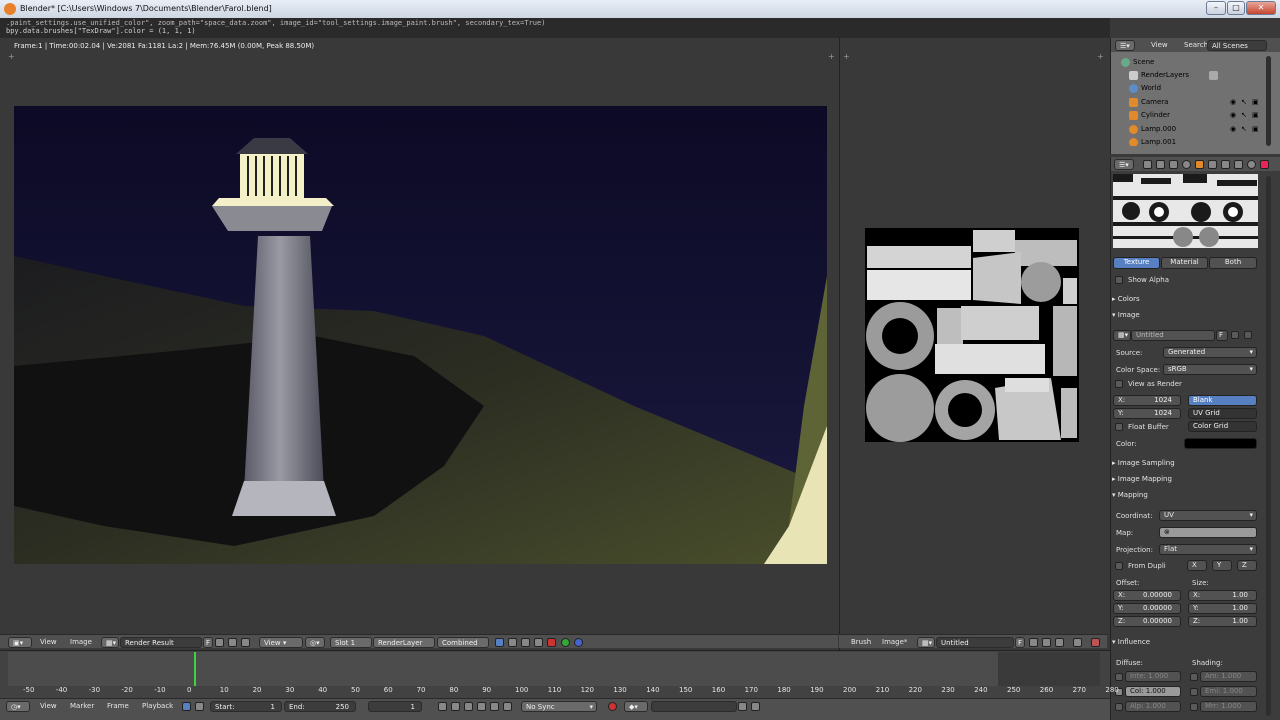 Image resolution: width=1280 pixels, height=720 pixels. Describe the element at coordinates (1244, 115) in the screenshot. I see `select-arrow-icon: ↖` at that location.